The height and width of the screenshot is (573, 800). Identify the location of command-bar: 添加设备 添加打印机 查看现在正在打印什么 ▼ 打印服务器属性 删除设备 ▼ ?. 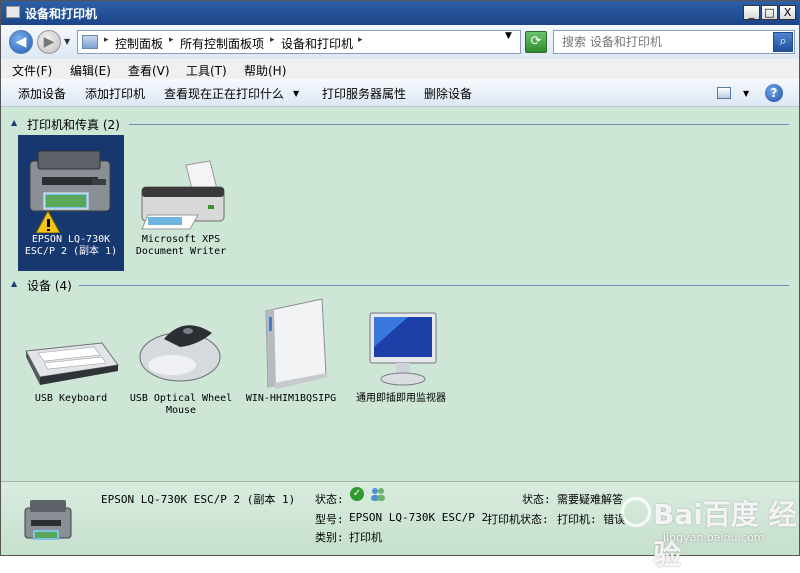
(400, 93).